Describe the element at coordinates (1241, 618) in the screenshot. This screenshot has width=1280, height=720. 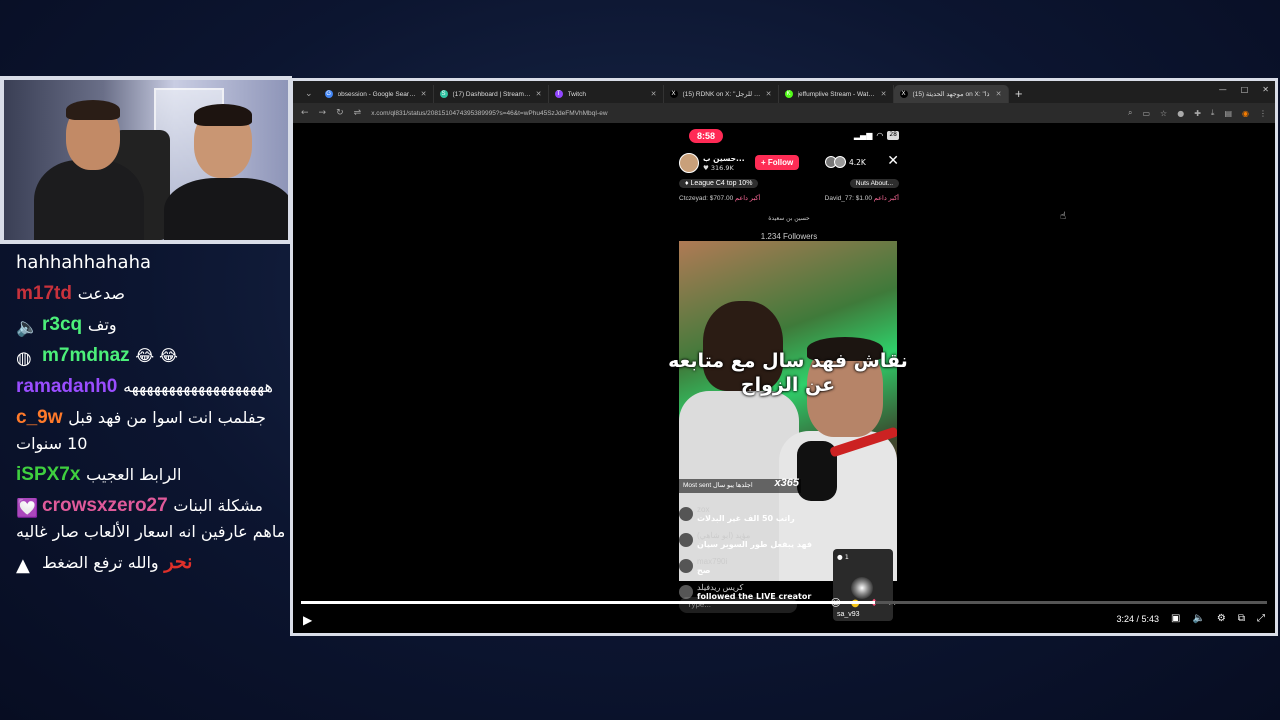
I see `pip-icon: ⧉` at that location.